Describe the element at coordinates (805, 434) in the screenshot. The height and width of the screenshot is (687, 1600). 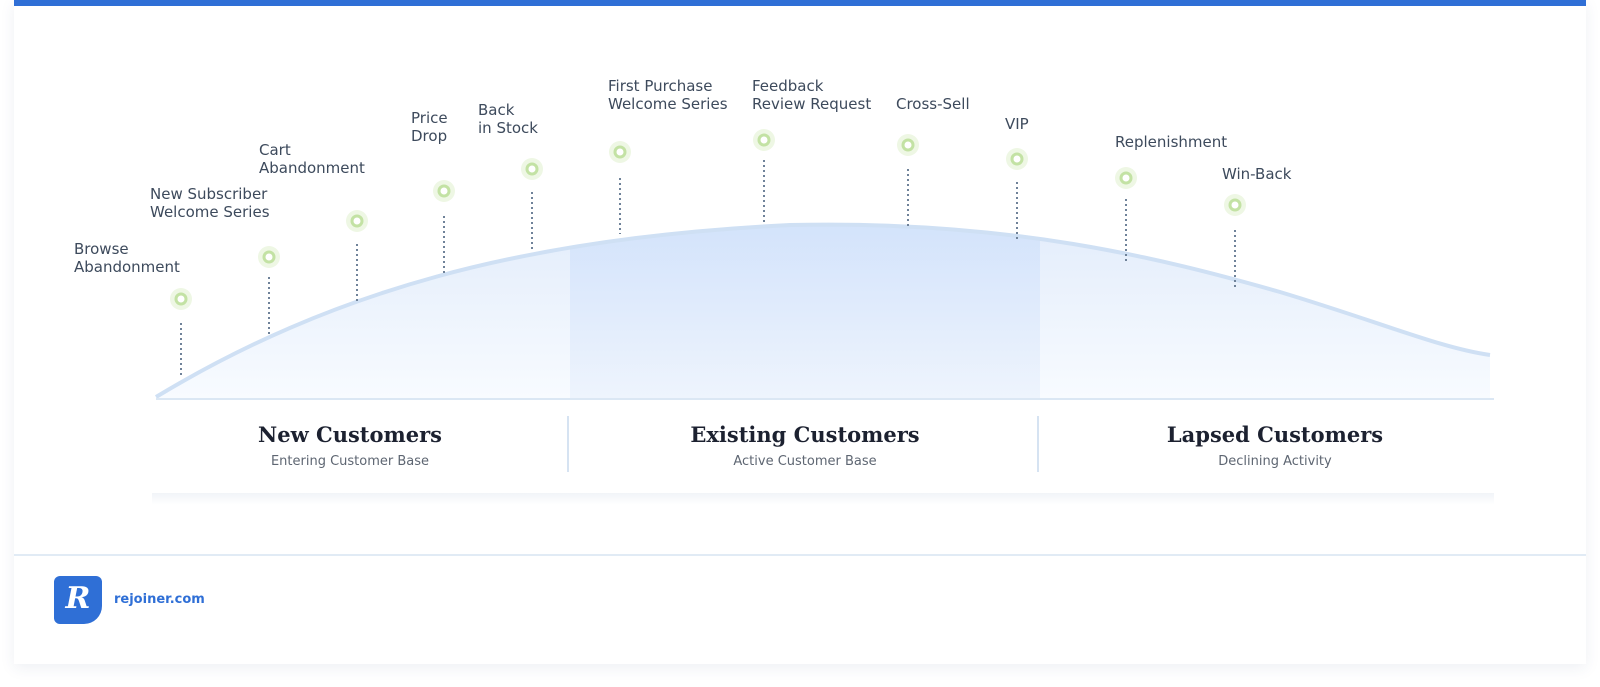
I see `section-title: Existing Customers` at that location.